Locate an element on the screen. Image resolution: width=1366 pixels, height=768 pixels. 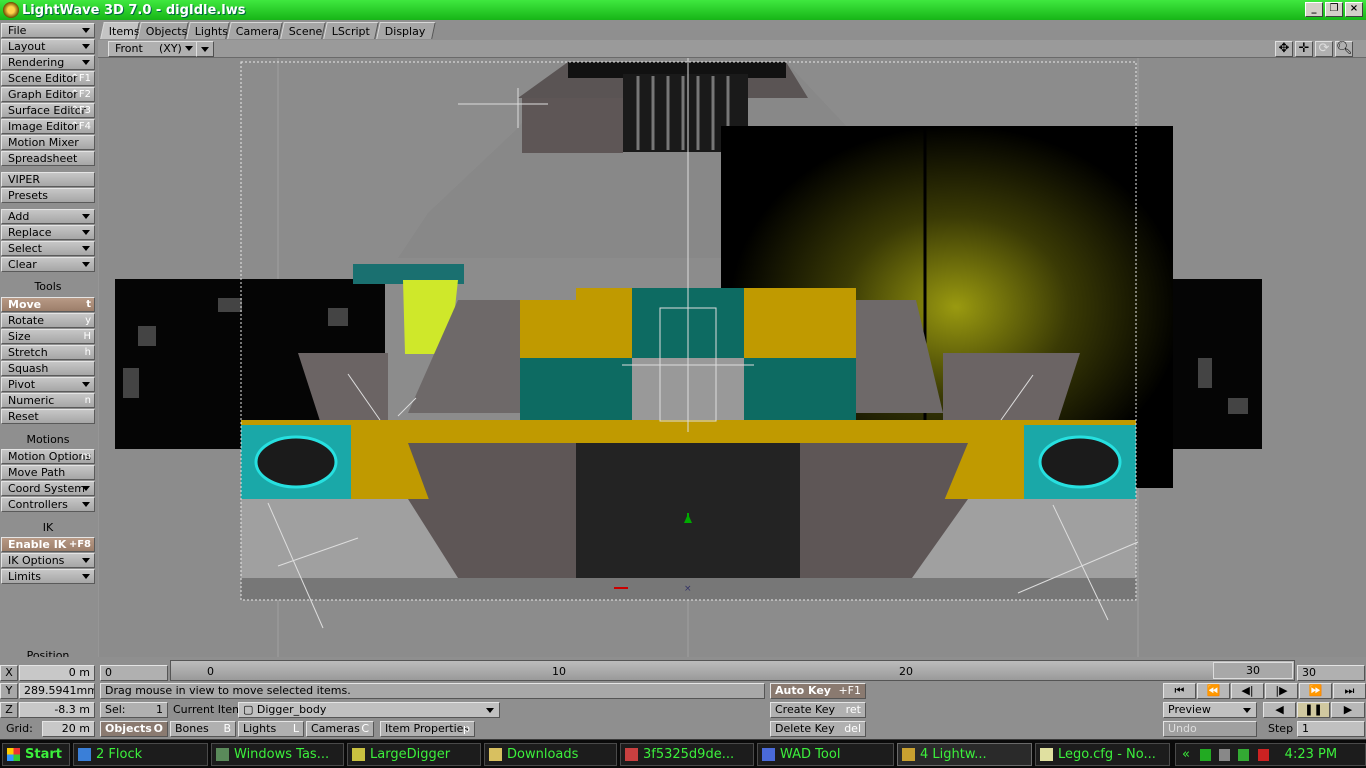
tab-objects: Objects is located at coordinates (163, 30).